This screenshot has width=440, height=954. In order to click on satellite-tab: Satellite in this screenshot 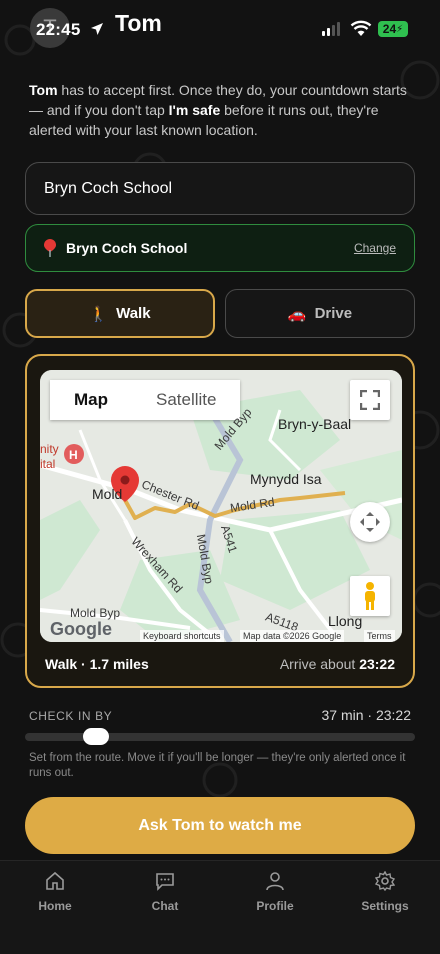, I will do `click(186, 400)`.